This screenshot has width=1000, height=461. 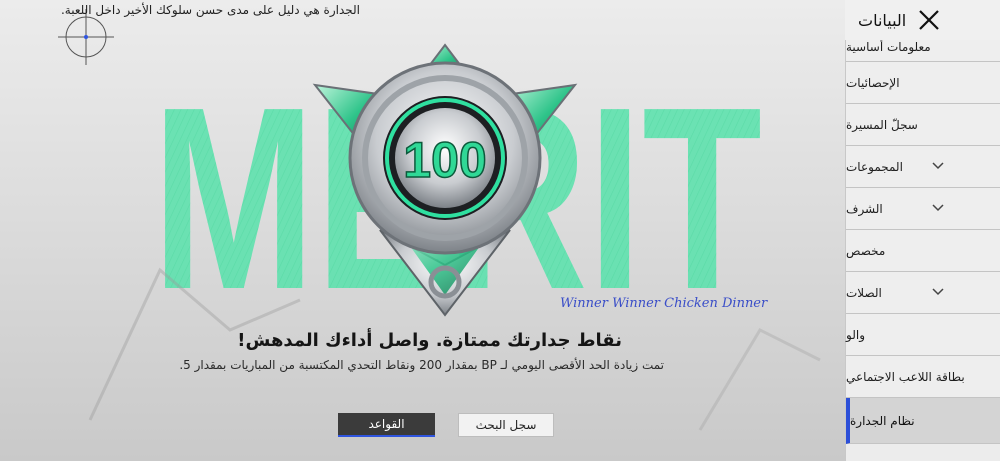 I want to click on sidebar-item-custom: مخصص, so click(x=923, y=251).